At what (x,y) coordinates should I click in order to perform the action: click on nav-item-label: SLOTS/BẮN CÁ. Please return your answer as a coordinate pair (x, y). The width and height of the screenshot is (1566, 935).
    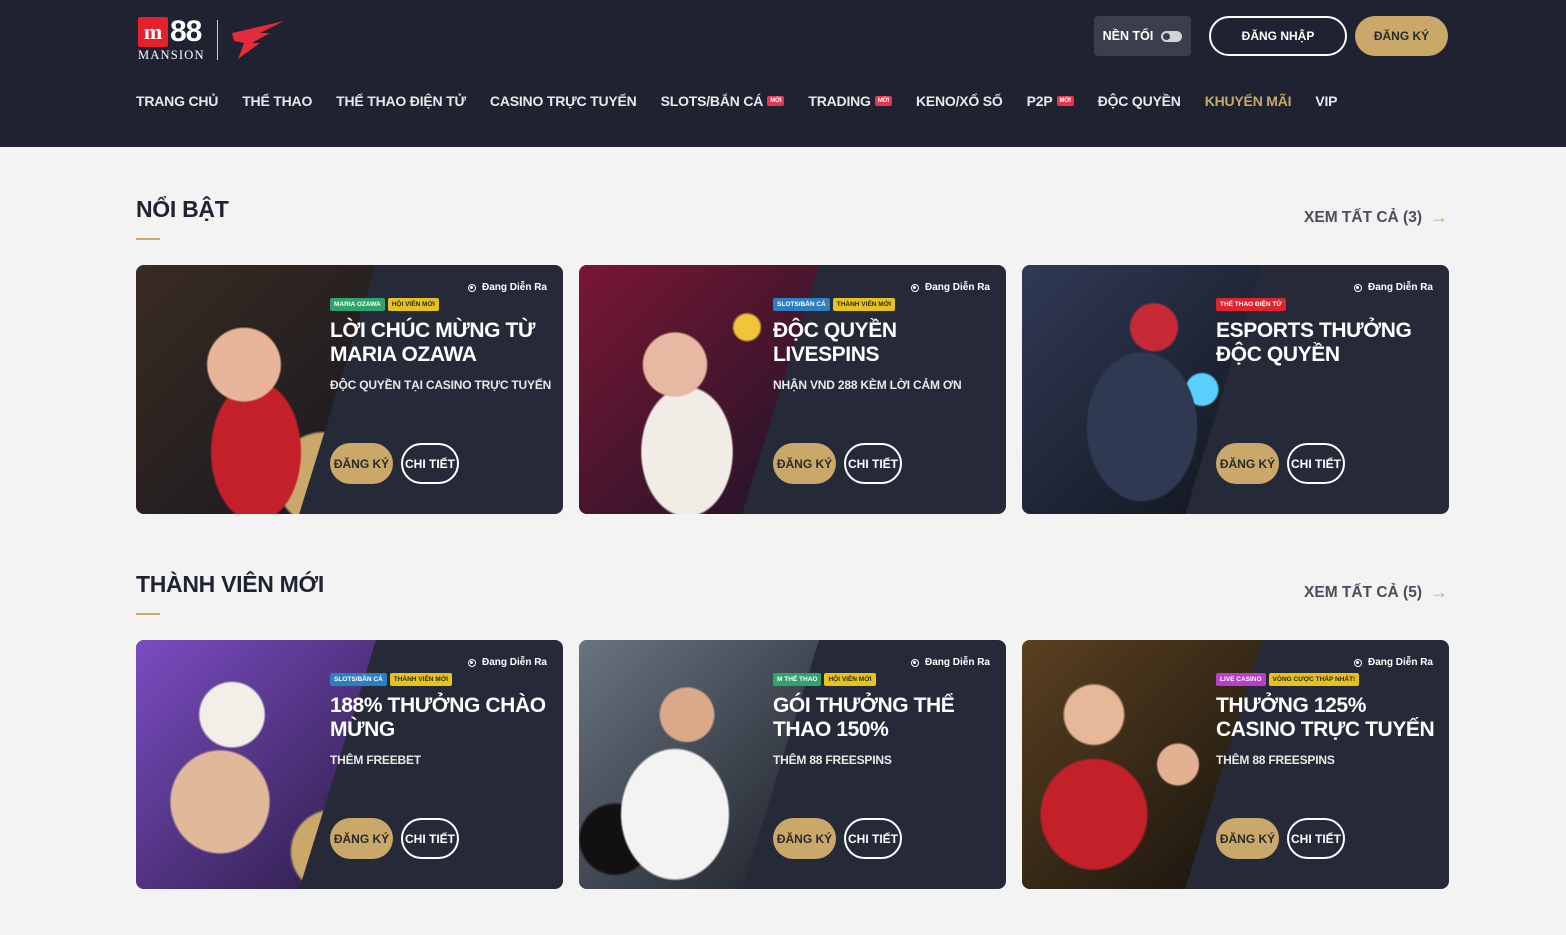
    Looking at the image, I should click on (712, 101).